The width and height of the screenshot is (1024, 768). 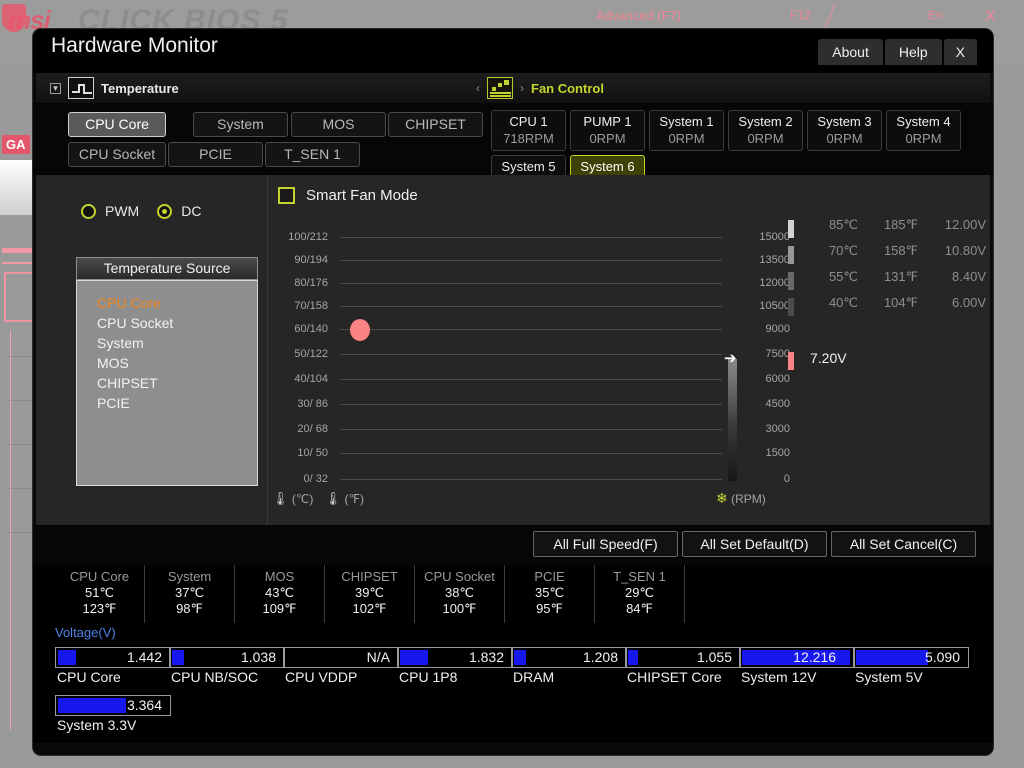 What do you see at coordinates (215, 677) in the screenshot?
I see `voltage-label: CPU NB/SOC` at bounding box center [215, 677].